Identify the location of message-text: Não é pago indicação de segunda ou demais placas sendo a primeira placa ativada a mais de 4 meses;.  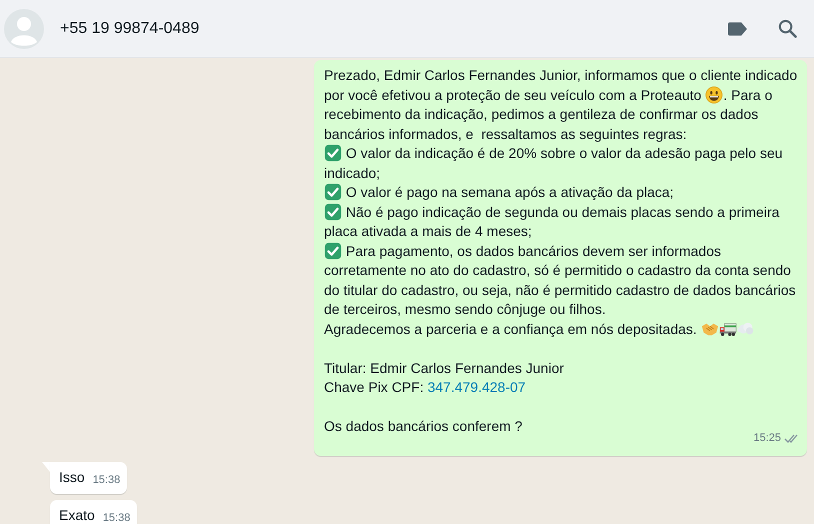
(552, 221).